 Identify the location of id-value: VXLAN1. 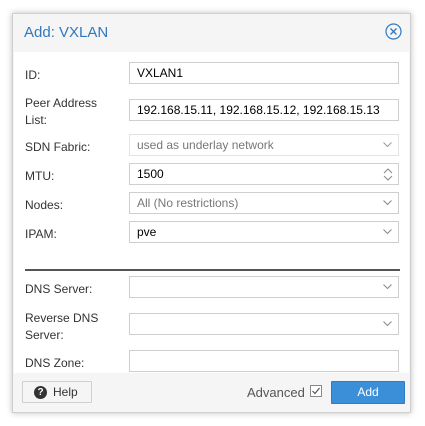
(160, 73).